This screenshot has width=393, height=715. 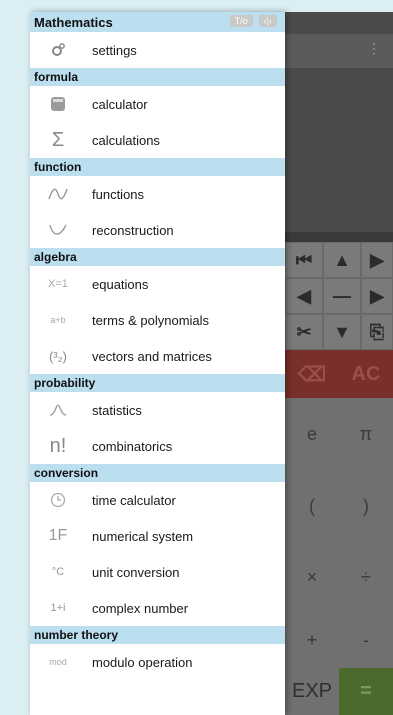 What do you see at coordinates (304, 260) in the screenshot?
I see `cursor-home-button: ⏮` at bounding box center [304, 260].